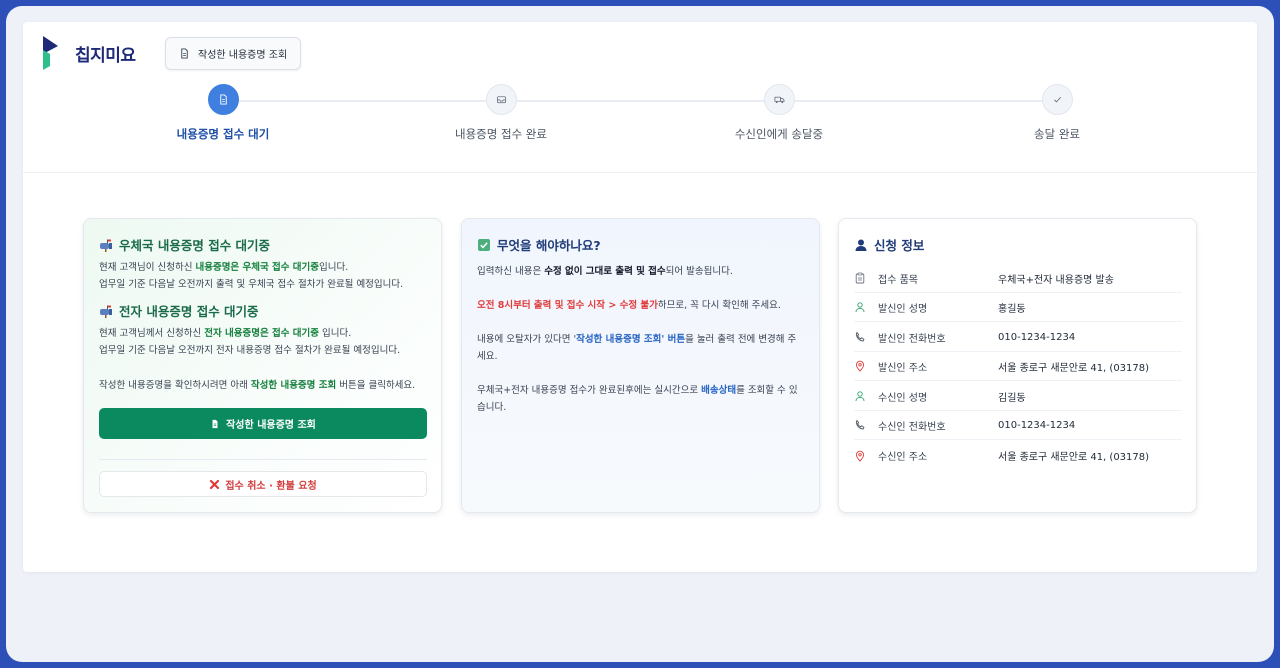 The image size is (1280, 668). I want to click on progress-track, so click(643, 101).